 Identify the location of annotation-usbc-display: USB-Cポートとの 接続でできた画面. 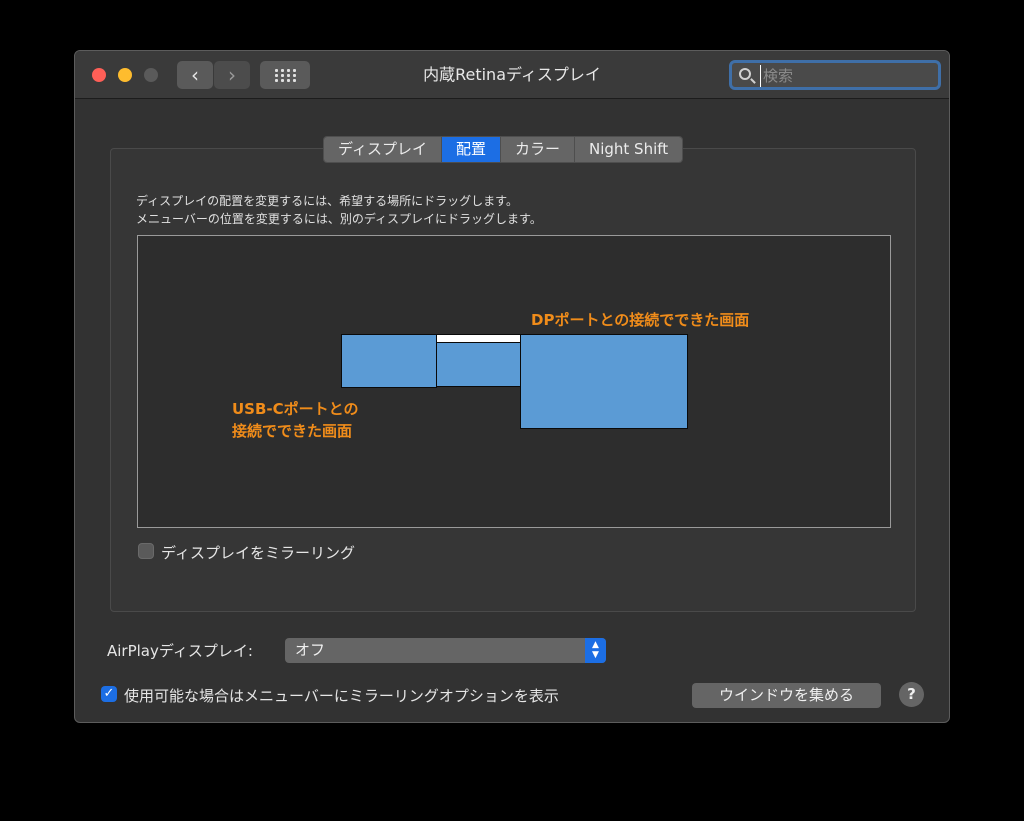
(295, 420).